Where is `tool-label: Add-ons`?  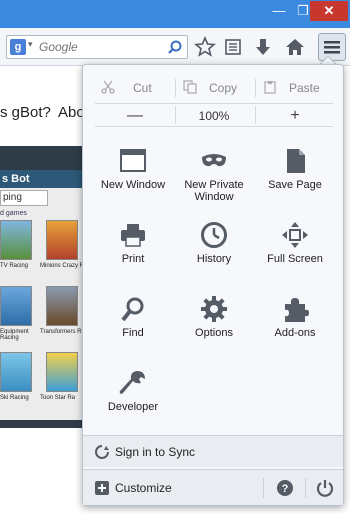
tool-label: Add-ons is located at coordinates (295, 333).